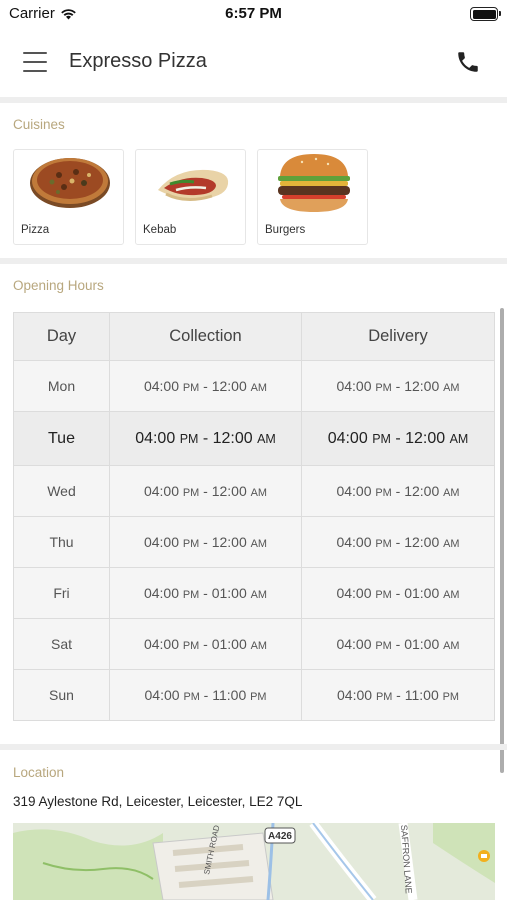 This screenshot has width=507, height=900. What do you see at coordinates (468, 62) in the screenshot?
I see `phone-icon` at bounding box center [468, 62].